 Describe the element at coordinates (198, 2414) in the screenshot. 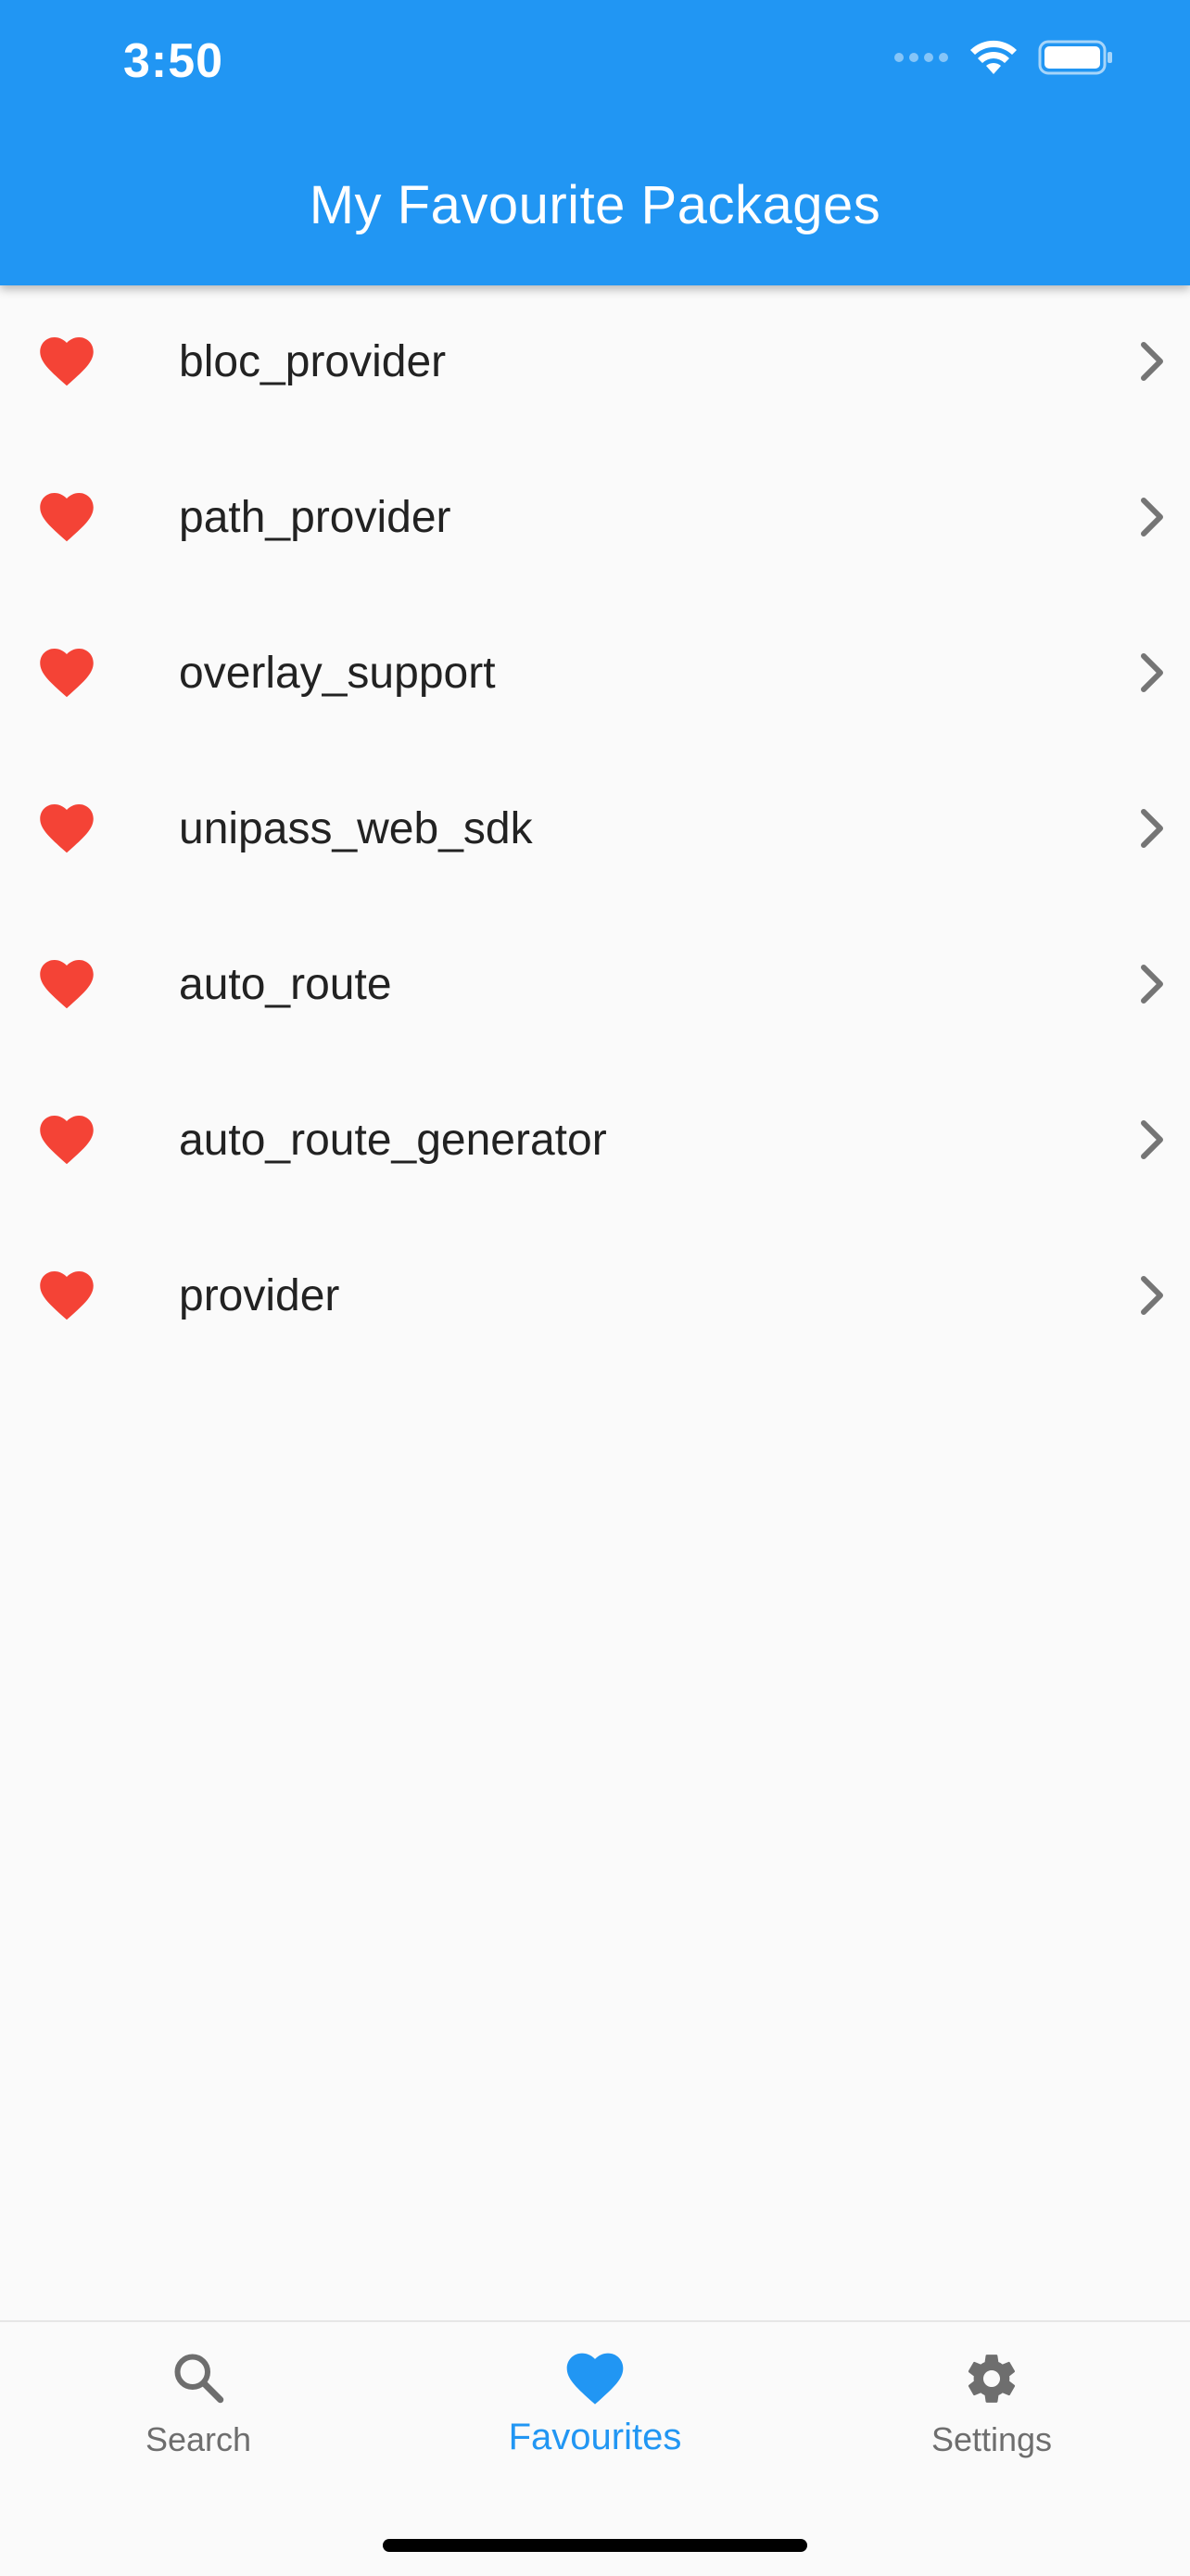

I see `tab-search: Search` at that location.